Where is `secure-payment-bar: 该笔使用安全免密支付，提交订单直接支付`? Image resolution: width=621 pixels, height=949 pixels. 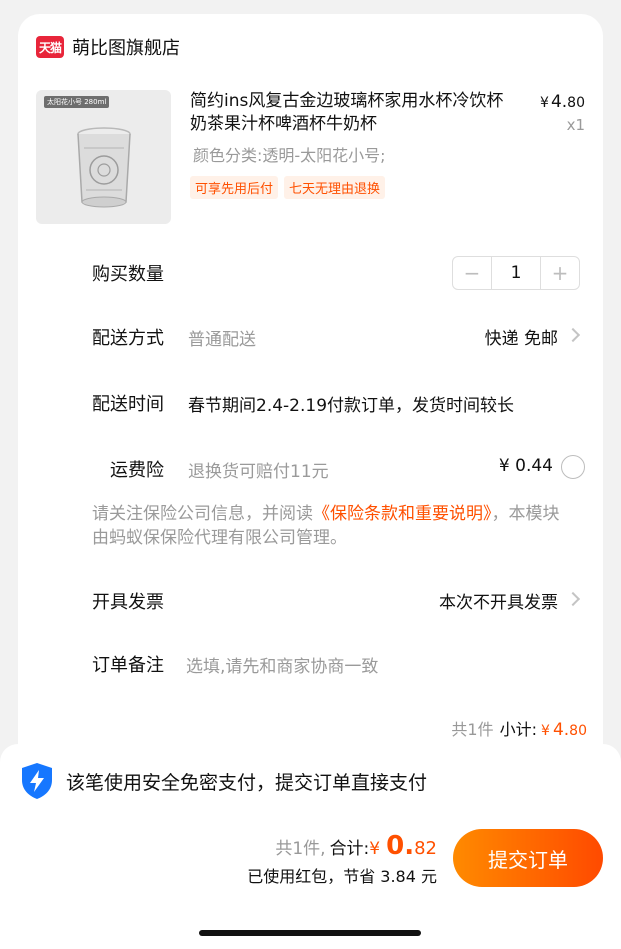
secure-payment-bar: 该笔使用安全免密支付，提交订单直接支付 is located at coordinates (310, 781).